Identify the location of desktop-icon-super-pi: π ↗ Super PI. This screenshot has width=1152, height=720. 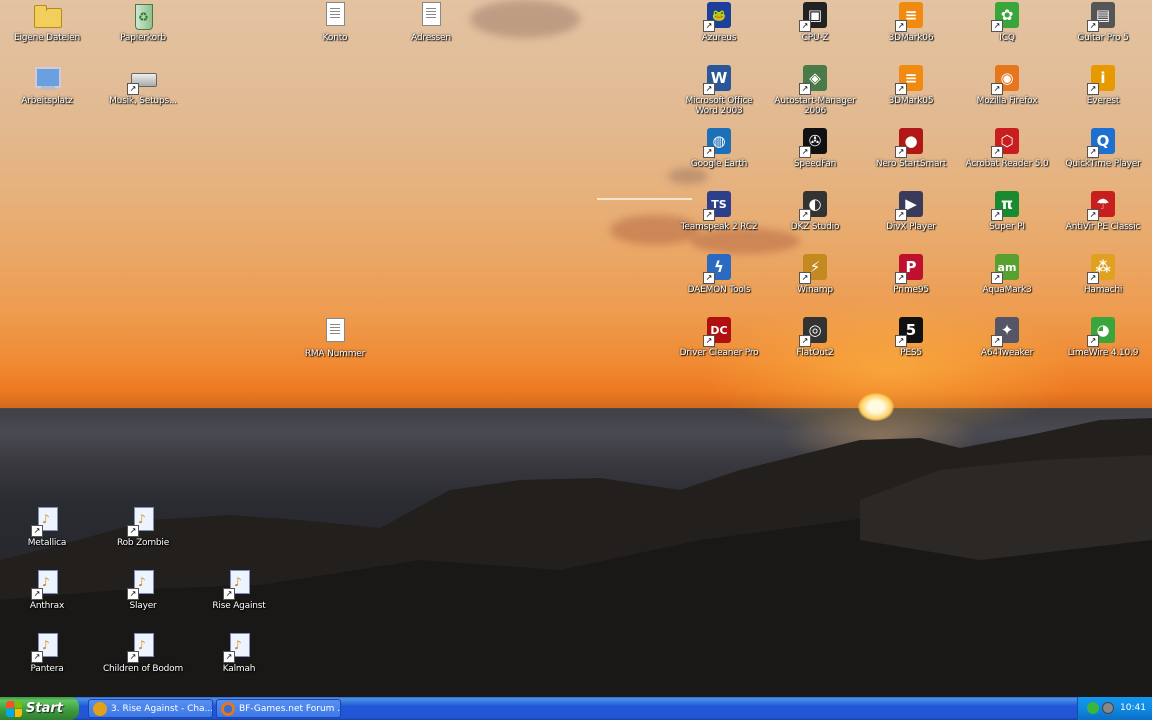
(1007, 210).